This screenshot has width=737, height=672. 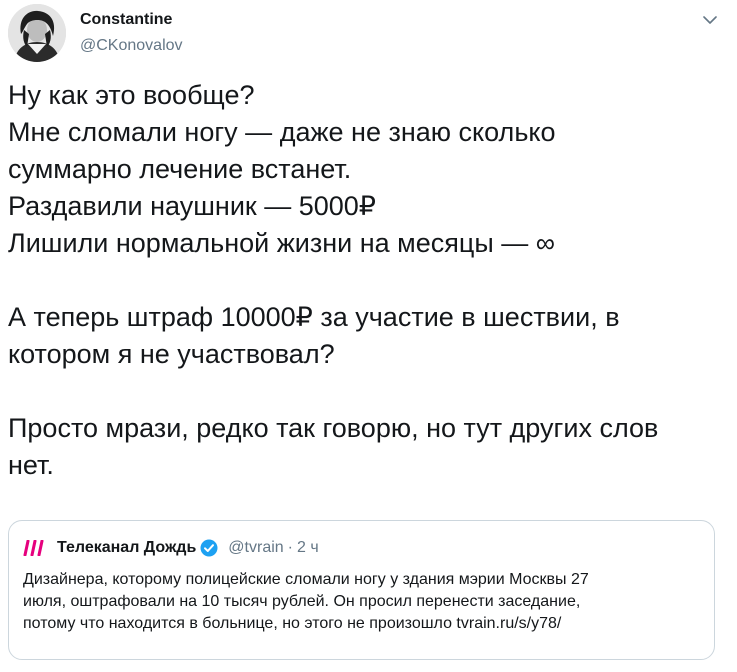 I want to click on tweet-line: Лишили нормальной жизни на месяцы — ∞, so click(x=282, y=243).